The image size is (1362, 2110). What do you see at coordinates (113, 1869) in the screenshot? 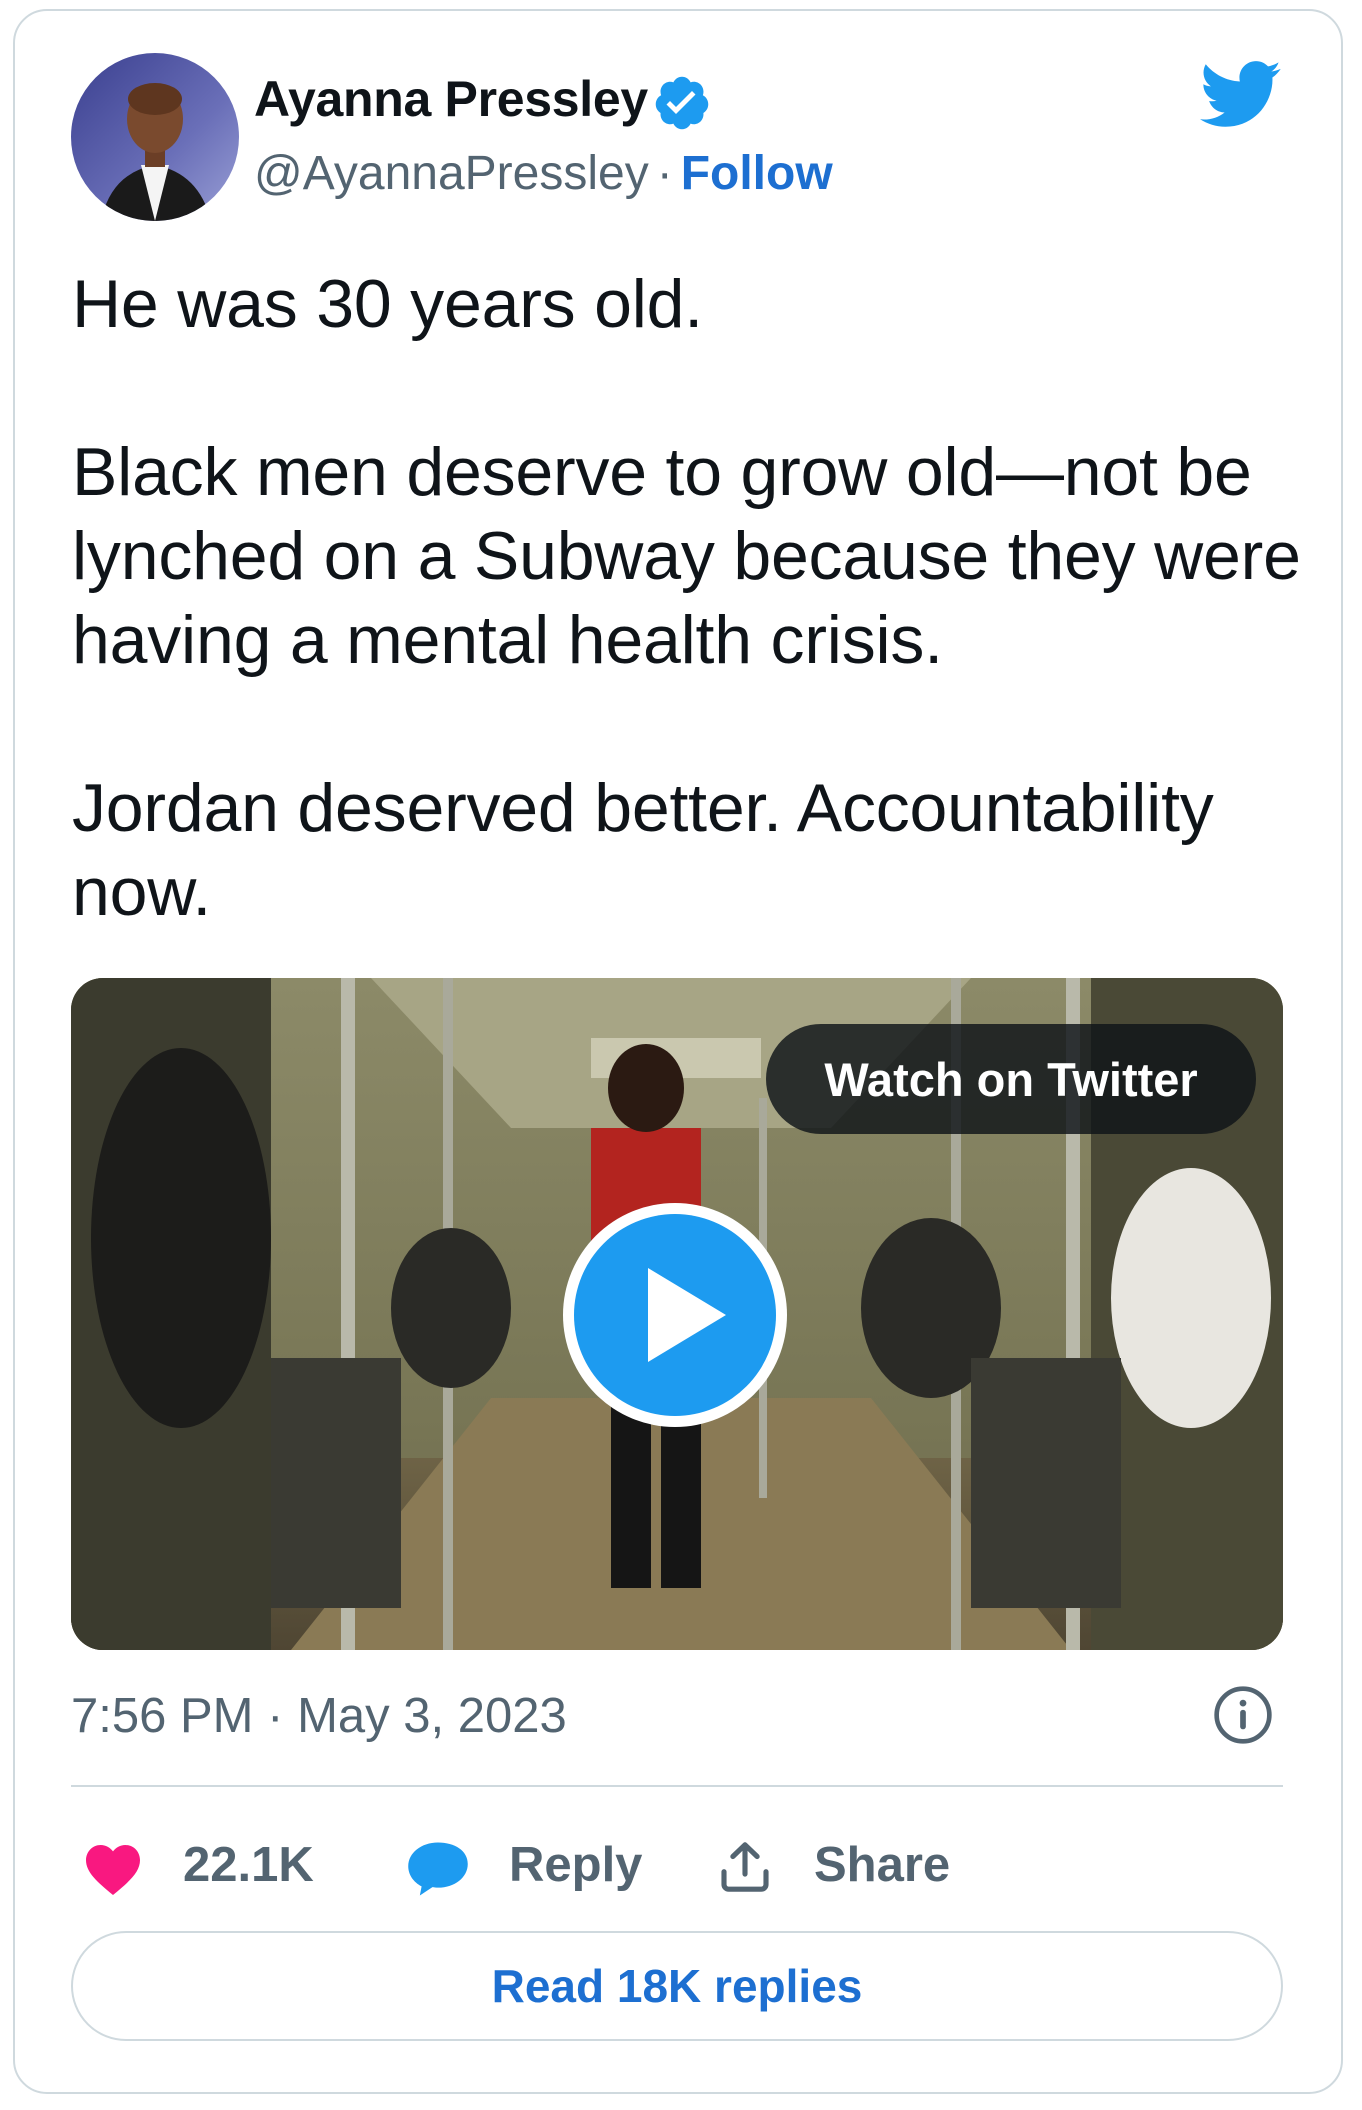
I see `heart-icon` at bounding box center [113, 1869].